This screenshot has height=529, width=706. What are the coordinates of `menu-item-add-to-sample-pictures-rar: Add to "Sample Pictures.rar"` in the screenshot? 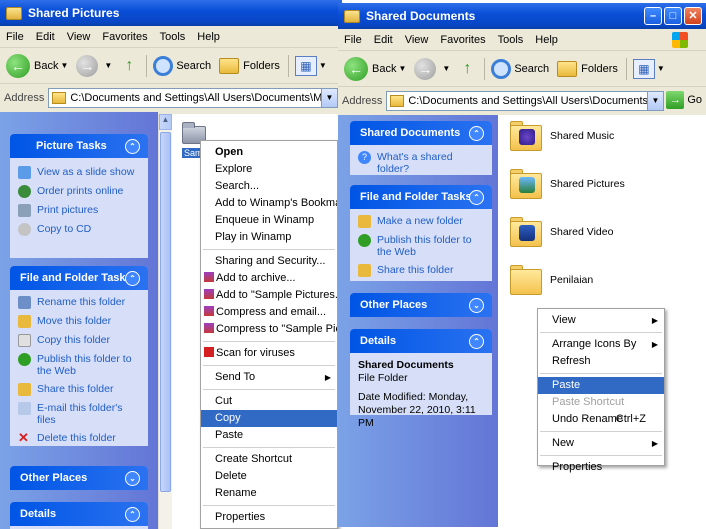 It's located at (269, 295).